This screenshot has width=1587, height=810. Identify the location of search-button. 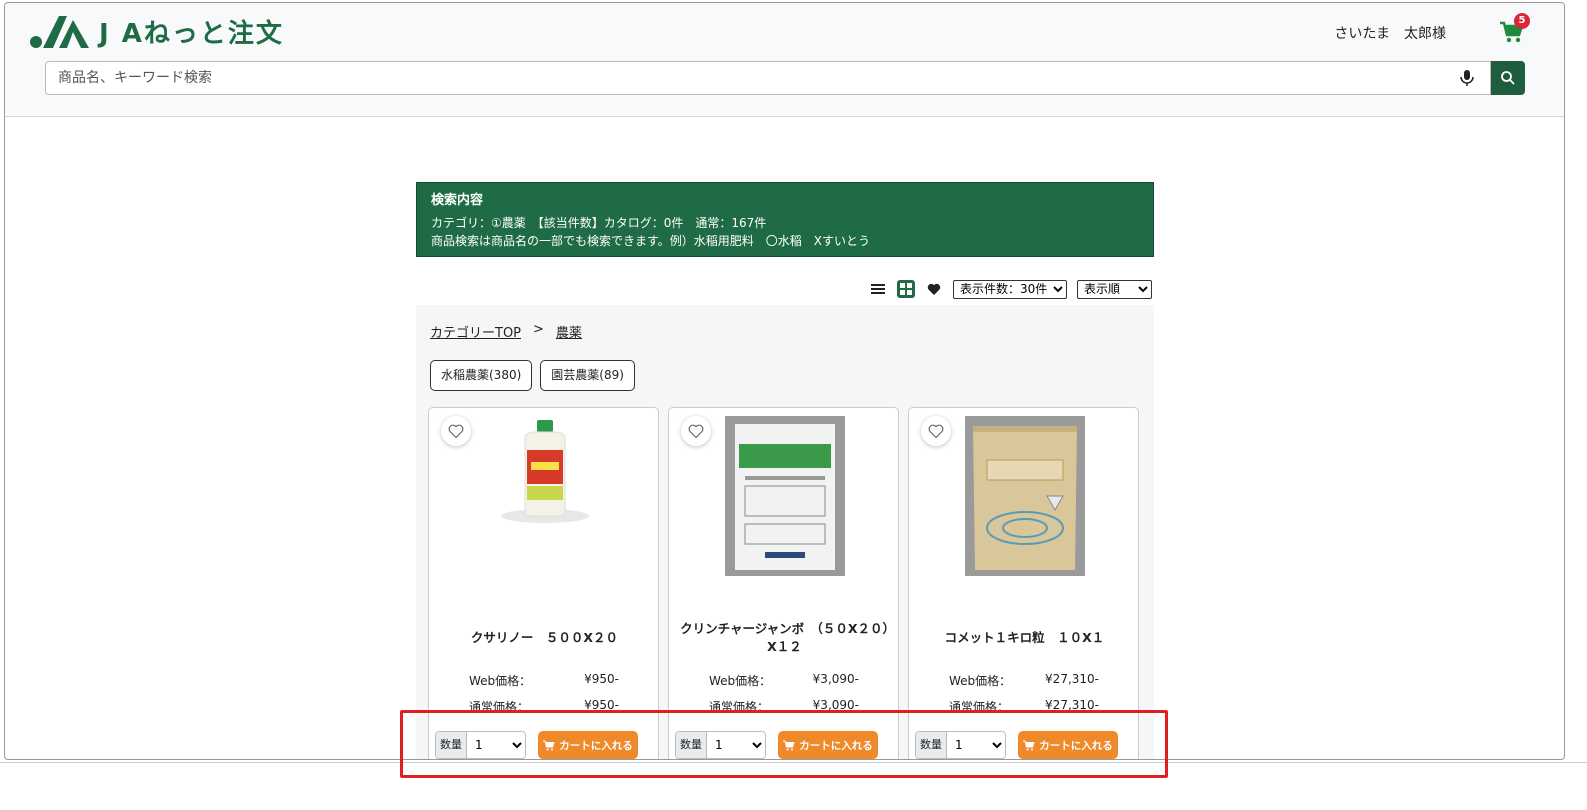
(1508, 78).